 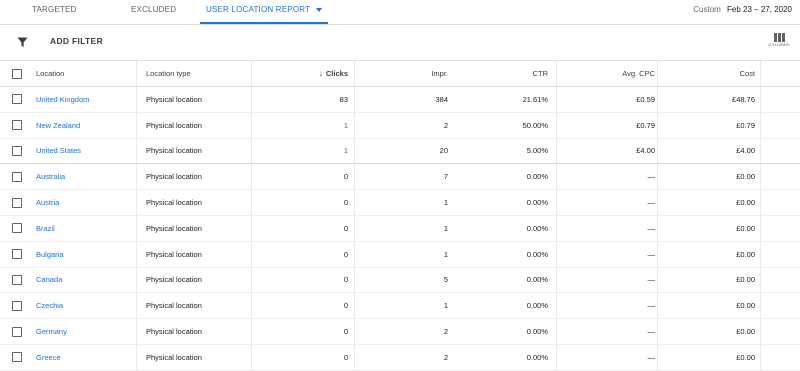 What do you see at coordinates (86, 254) in the screenshot?
I see `location-link: Bulgaria` at bounding box center [86, 254].